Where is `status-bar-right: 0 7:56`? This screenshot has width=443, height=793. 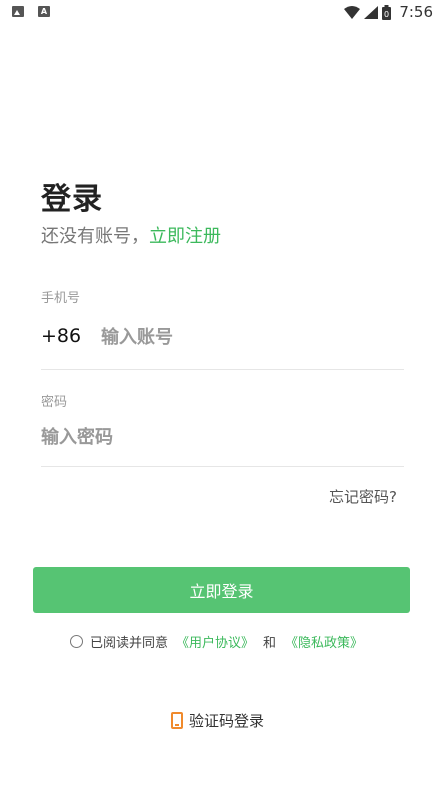
status-bar-right: 0 7:56 is located at coordinates (388, 12).